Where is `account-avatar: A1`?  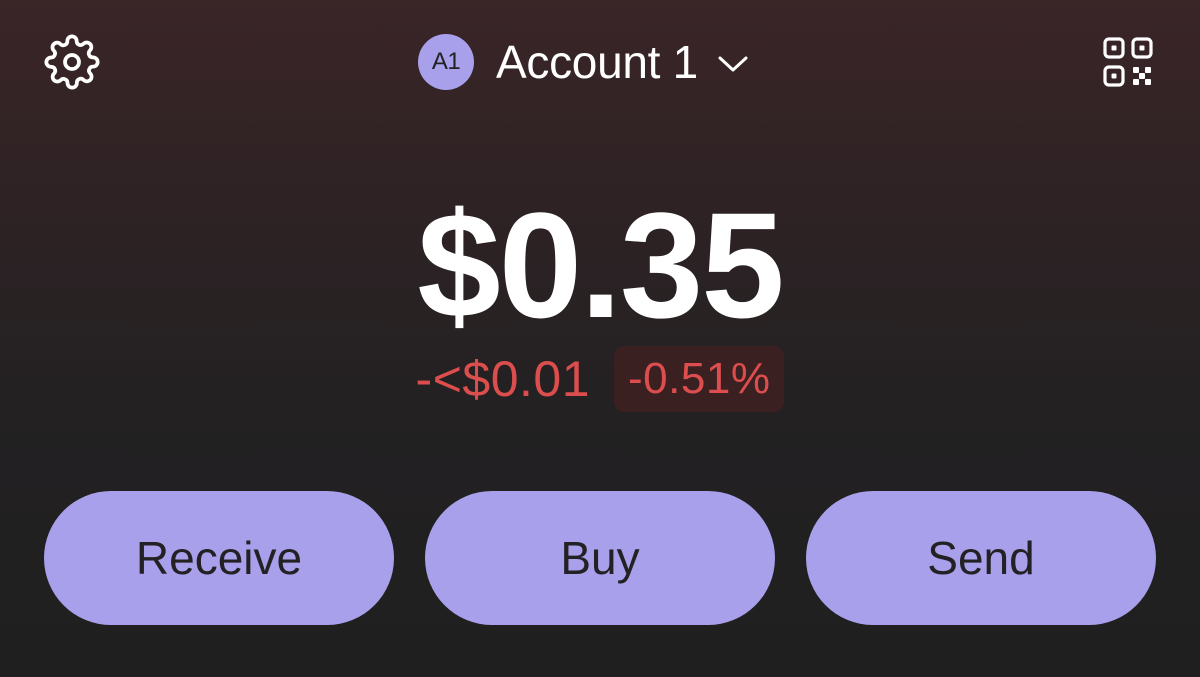 account-avatar: A1 is located at coordinates (446, 62).